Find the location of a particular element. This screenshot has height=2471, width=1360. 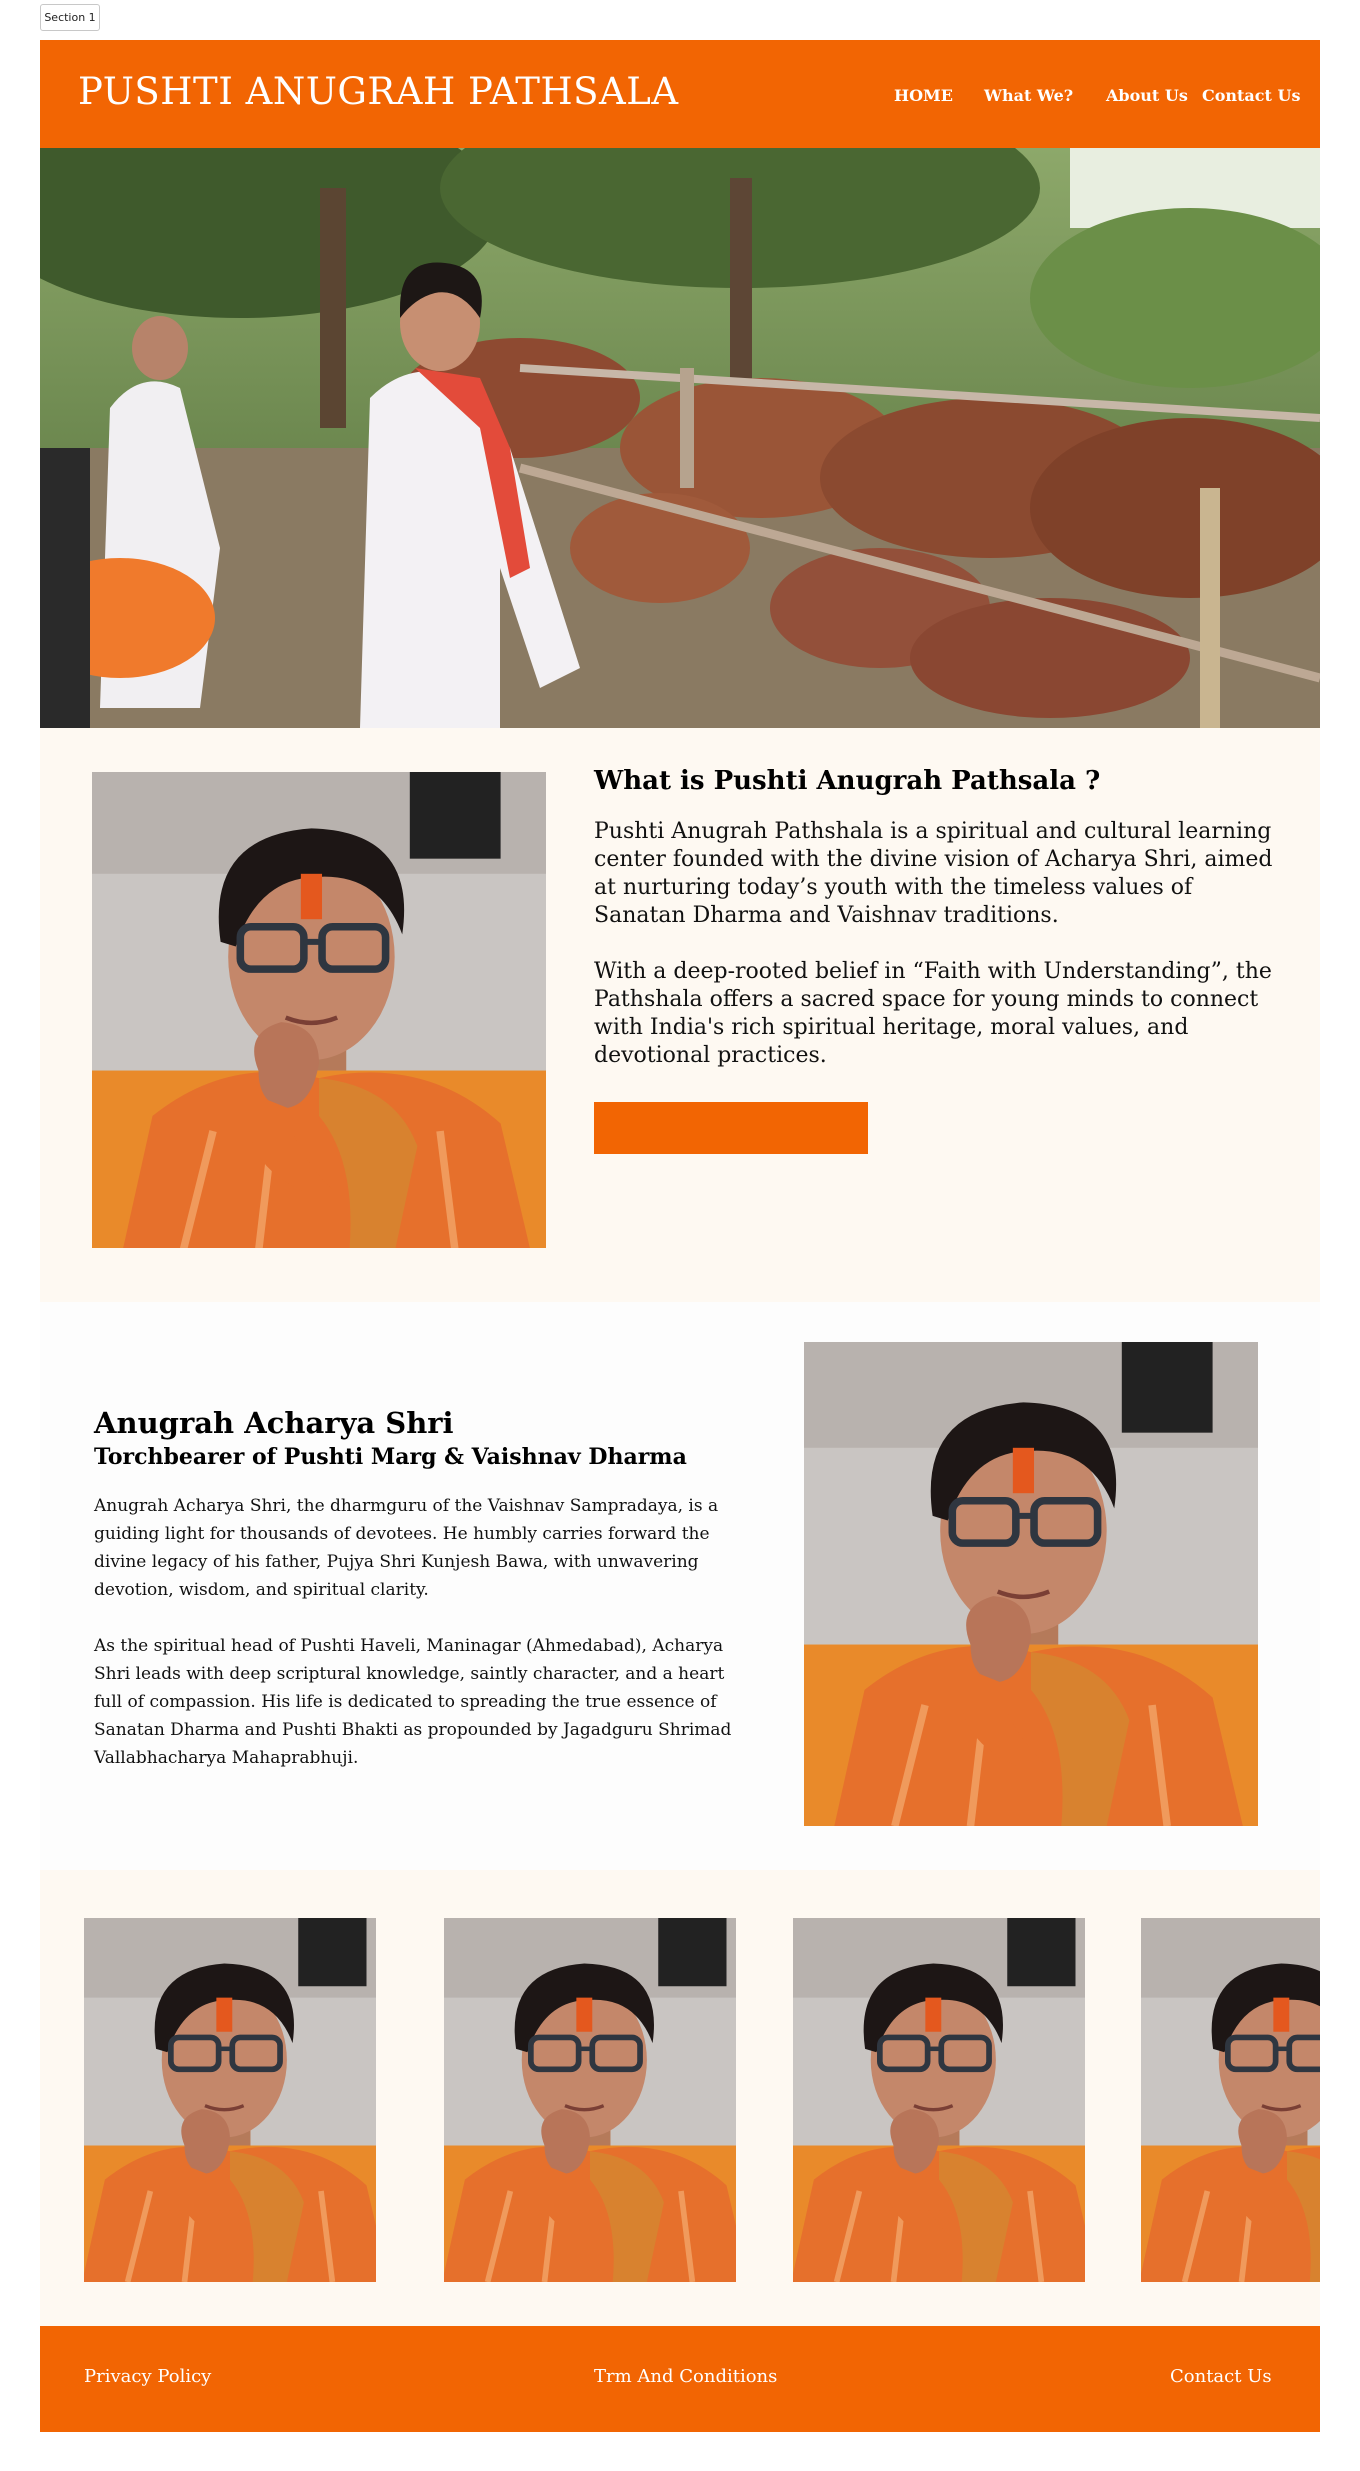

nav-what-we: What We? is located at coordinates (1028, 95).